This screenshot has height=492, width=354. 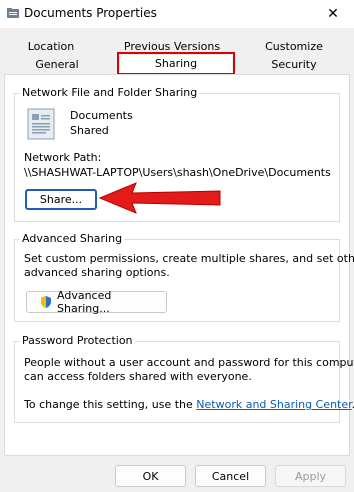 I want to click on folder-name: Documents, so click(x=101, y=115).